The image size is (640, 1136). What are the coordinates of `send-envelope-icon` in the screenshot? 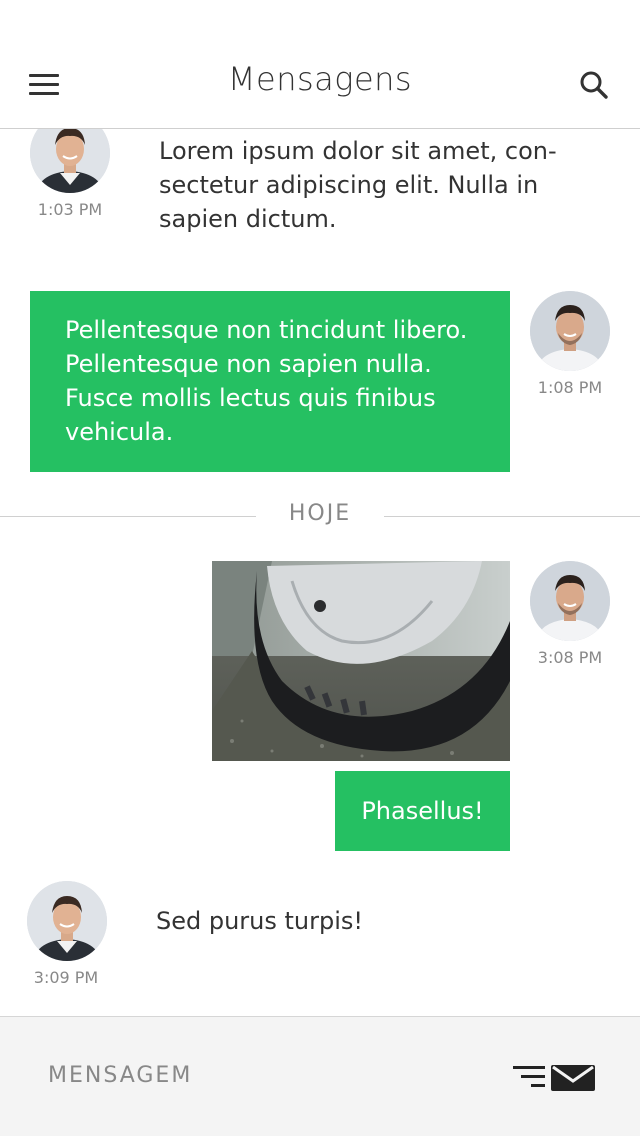 It's located at (554, 1077).